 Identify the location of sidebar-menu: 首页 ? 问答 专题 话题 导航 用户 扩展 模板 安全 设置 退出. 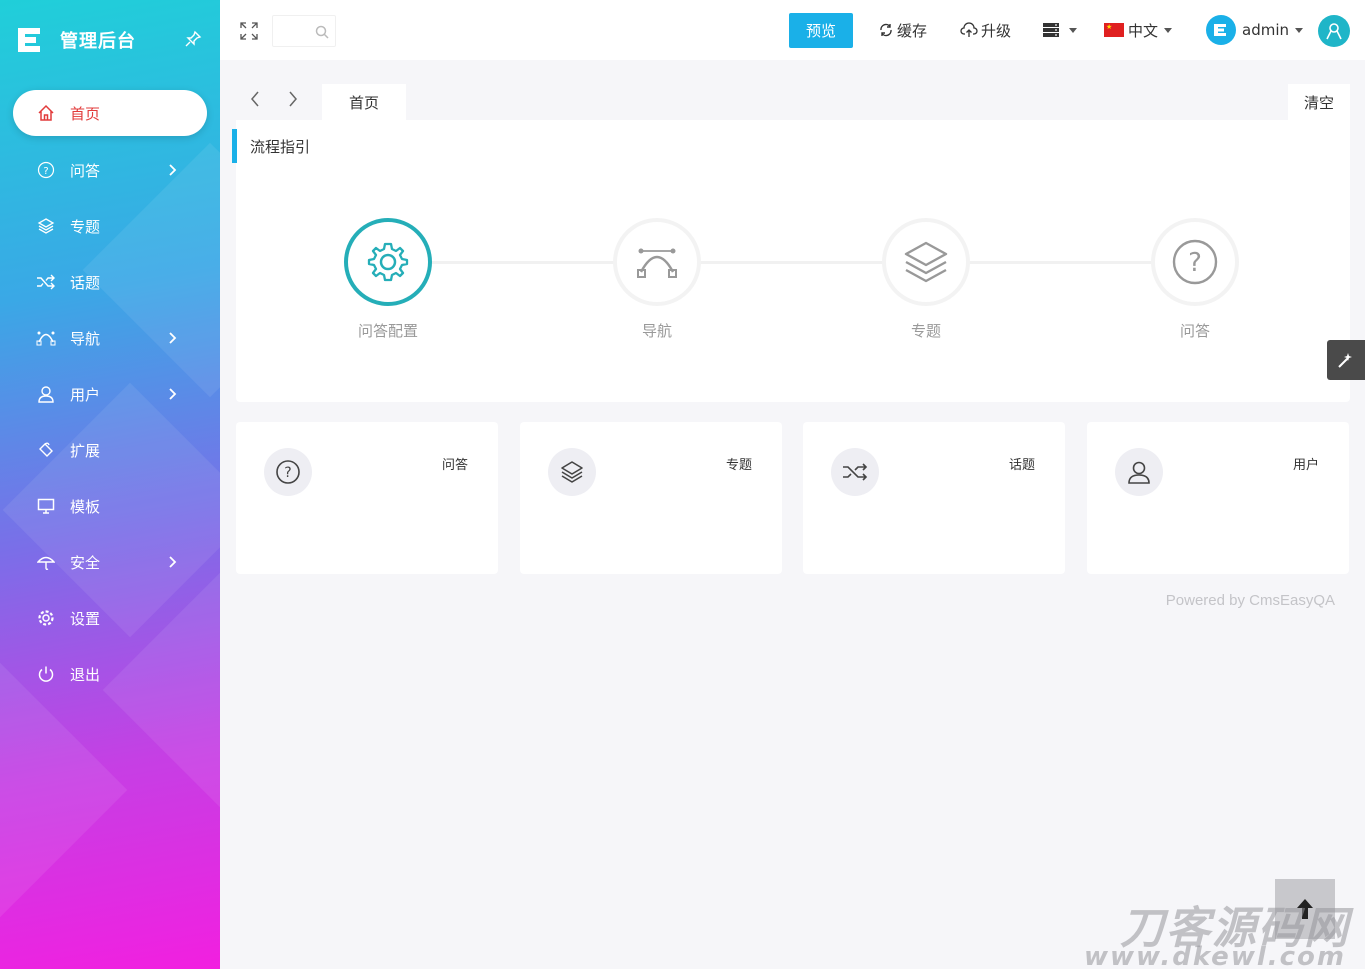
(110, 394).